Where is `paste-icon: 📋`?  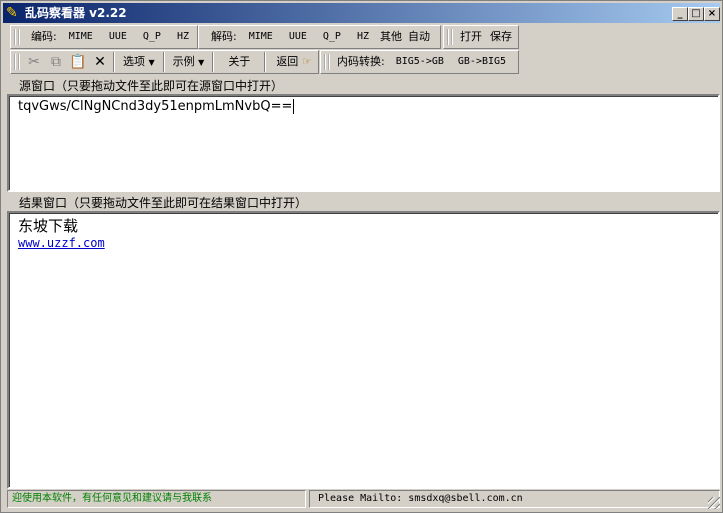
paste-icon: 📋 is located at coordinates (78, 62).